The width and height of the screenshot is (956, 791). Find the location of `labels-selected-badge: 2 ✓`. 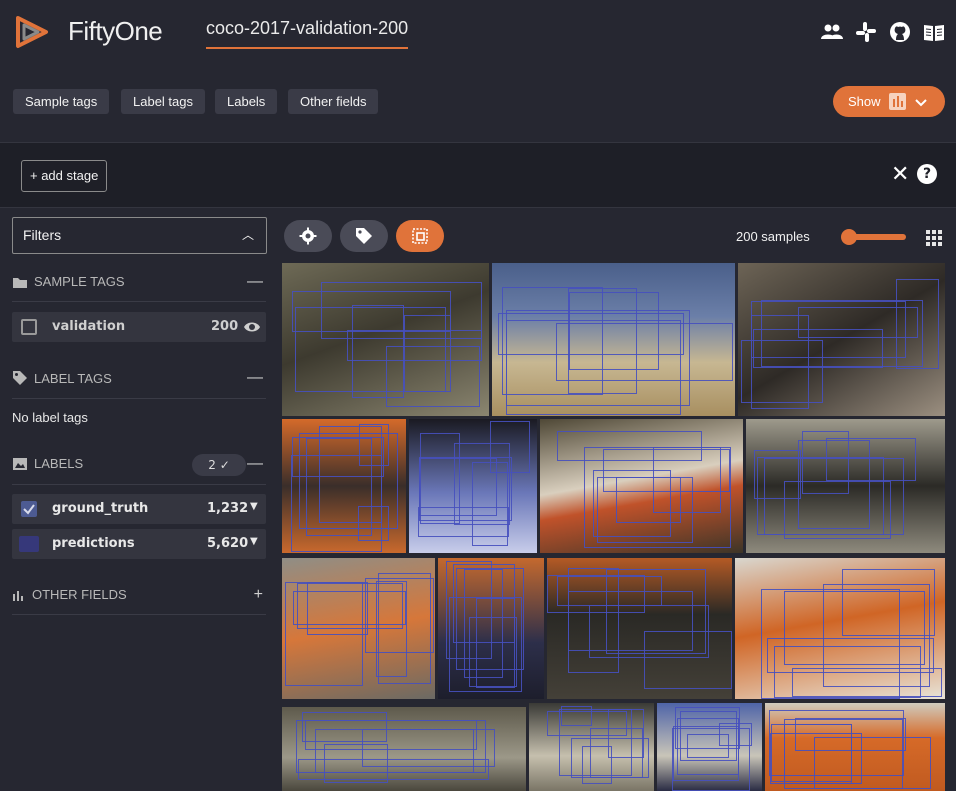

labels-selected-badge: 2 ✓ is located at coordinates (219, 465).